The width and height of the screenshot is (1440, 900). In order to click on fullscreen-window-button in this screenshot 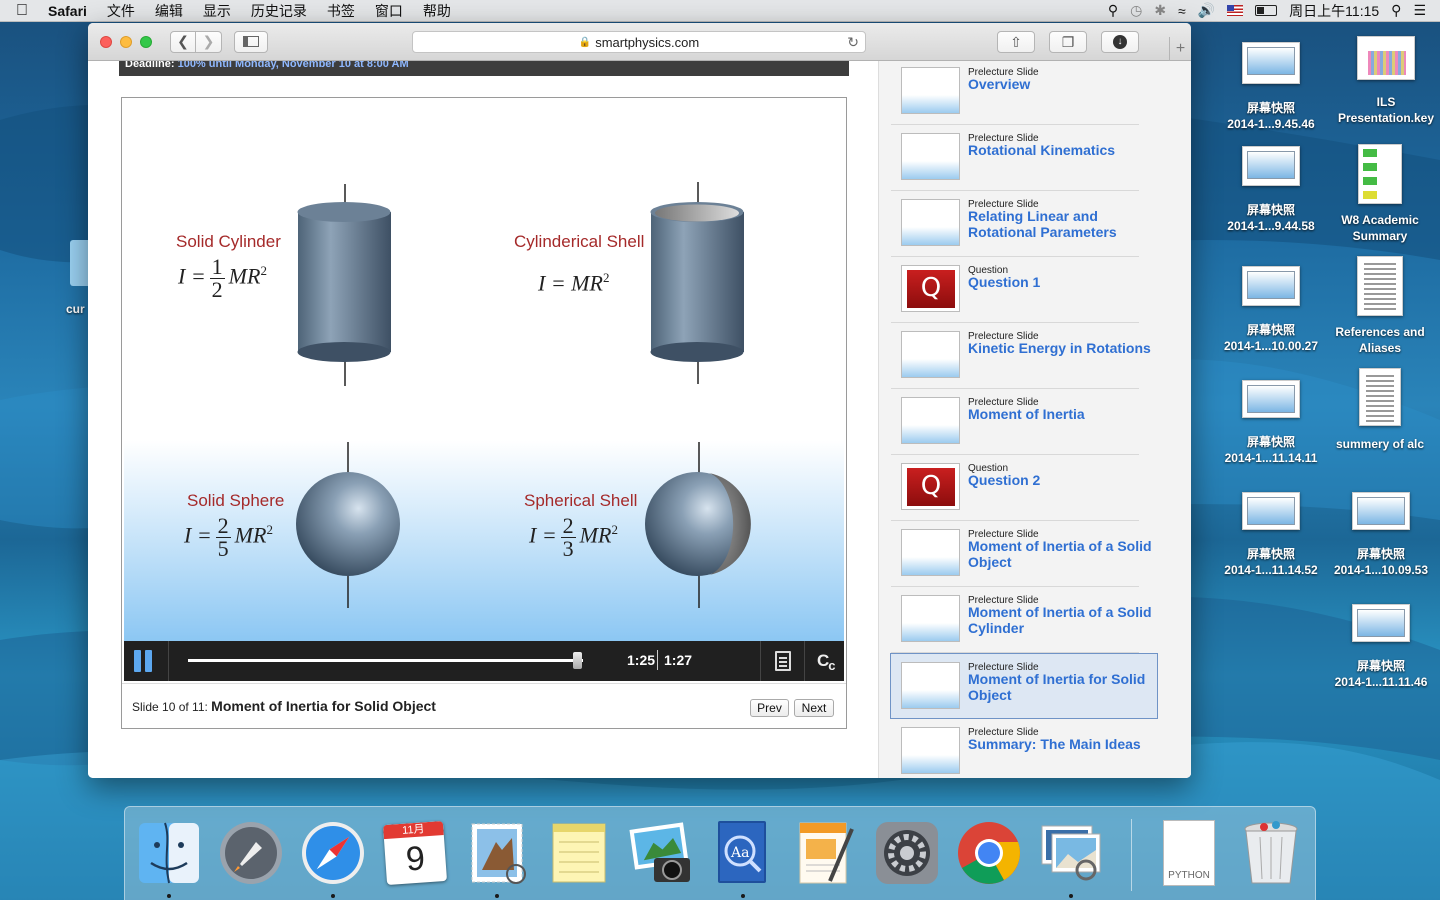, I will do `click(146, 41)`.